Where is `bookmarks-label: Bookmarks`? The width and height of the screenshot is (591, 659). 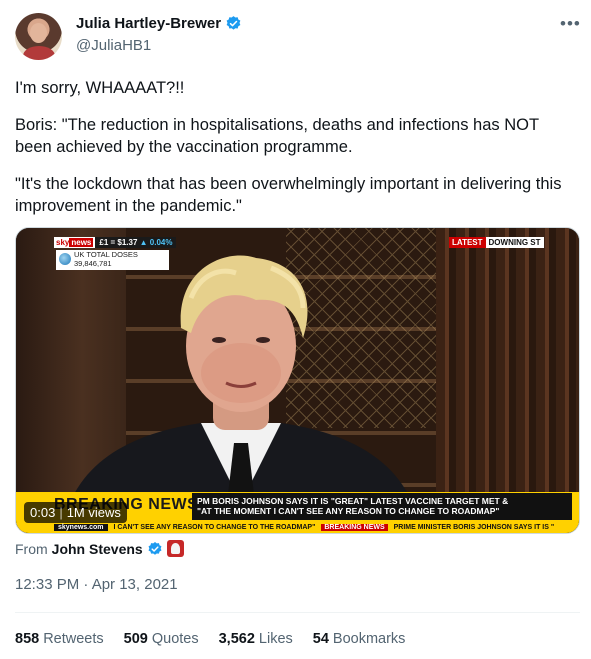 bookmarks-label: Bookmarks is located at coordinates (369, 639).